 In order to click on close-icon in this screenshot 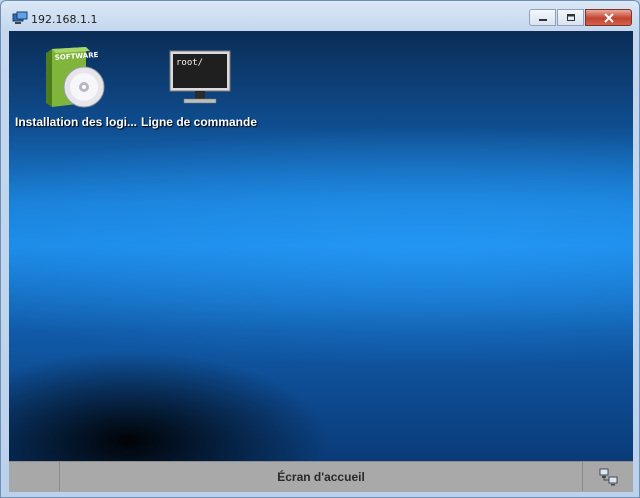, I will do `click(608, 17)`.